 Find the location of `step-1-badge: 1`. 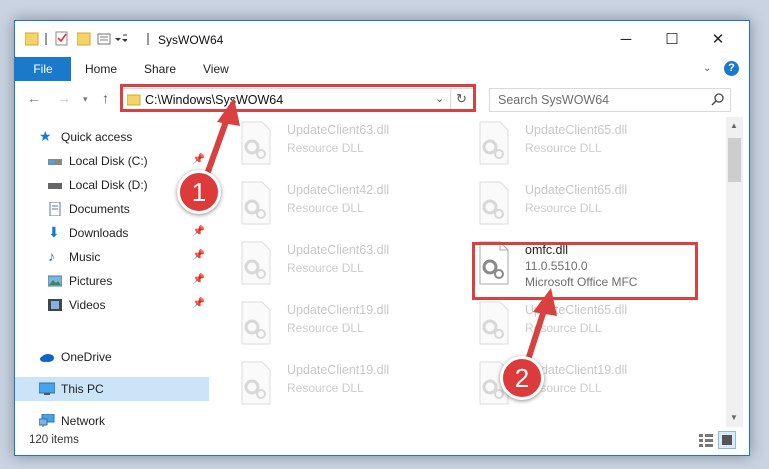

step-1-badge: 1 is located at coordinates (199, 192).